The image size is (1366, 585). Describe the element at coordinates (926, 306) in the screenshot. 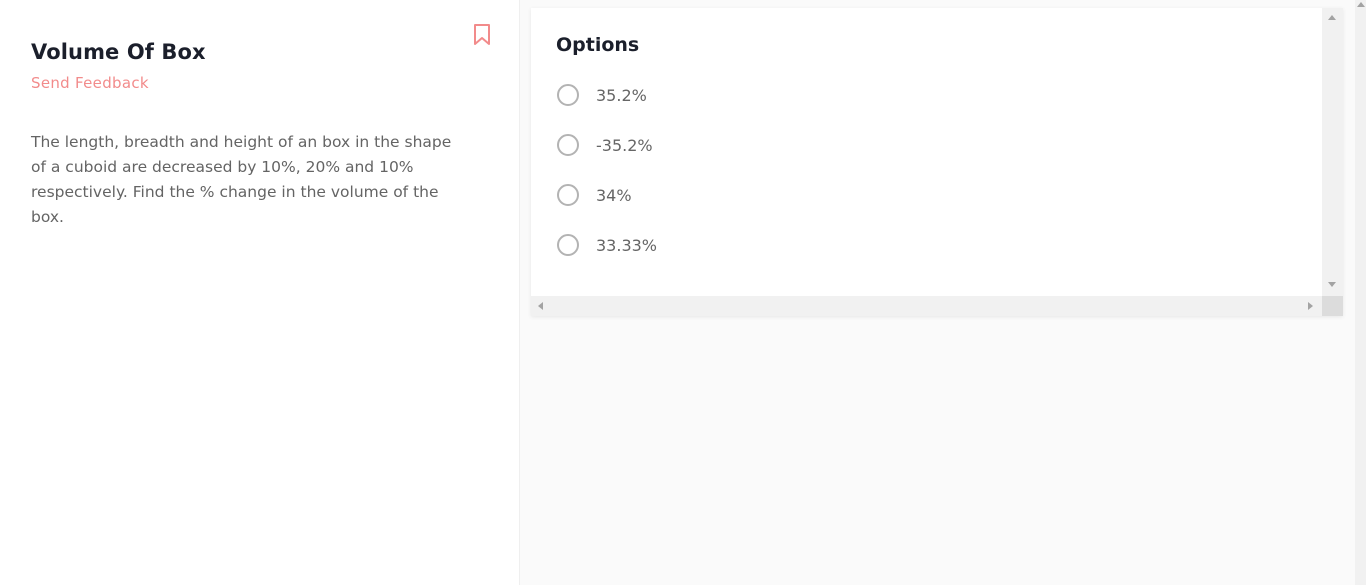

I see `options-horizontal-scrollbar` at that location.